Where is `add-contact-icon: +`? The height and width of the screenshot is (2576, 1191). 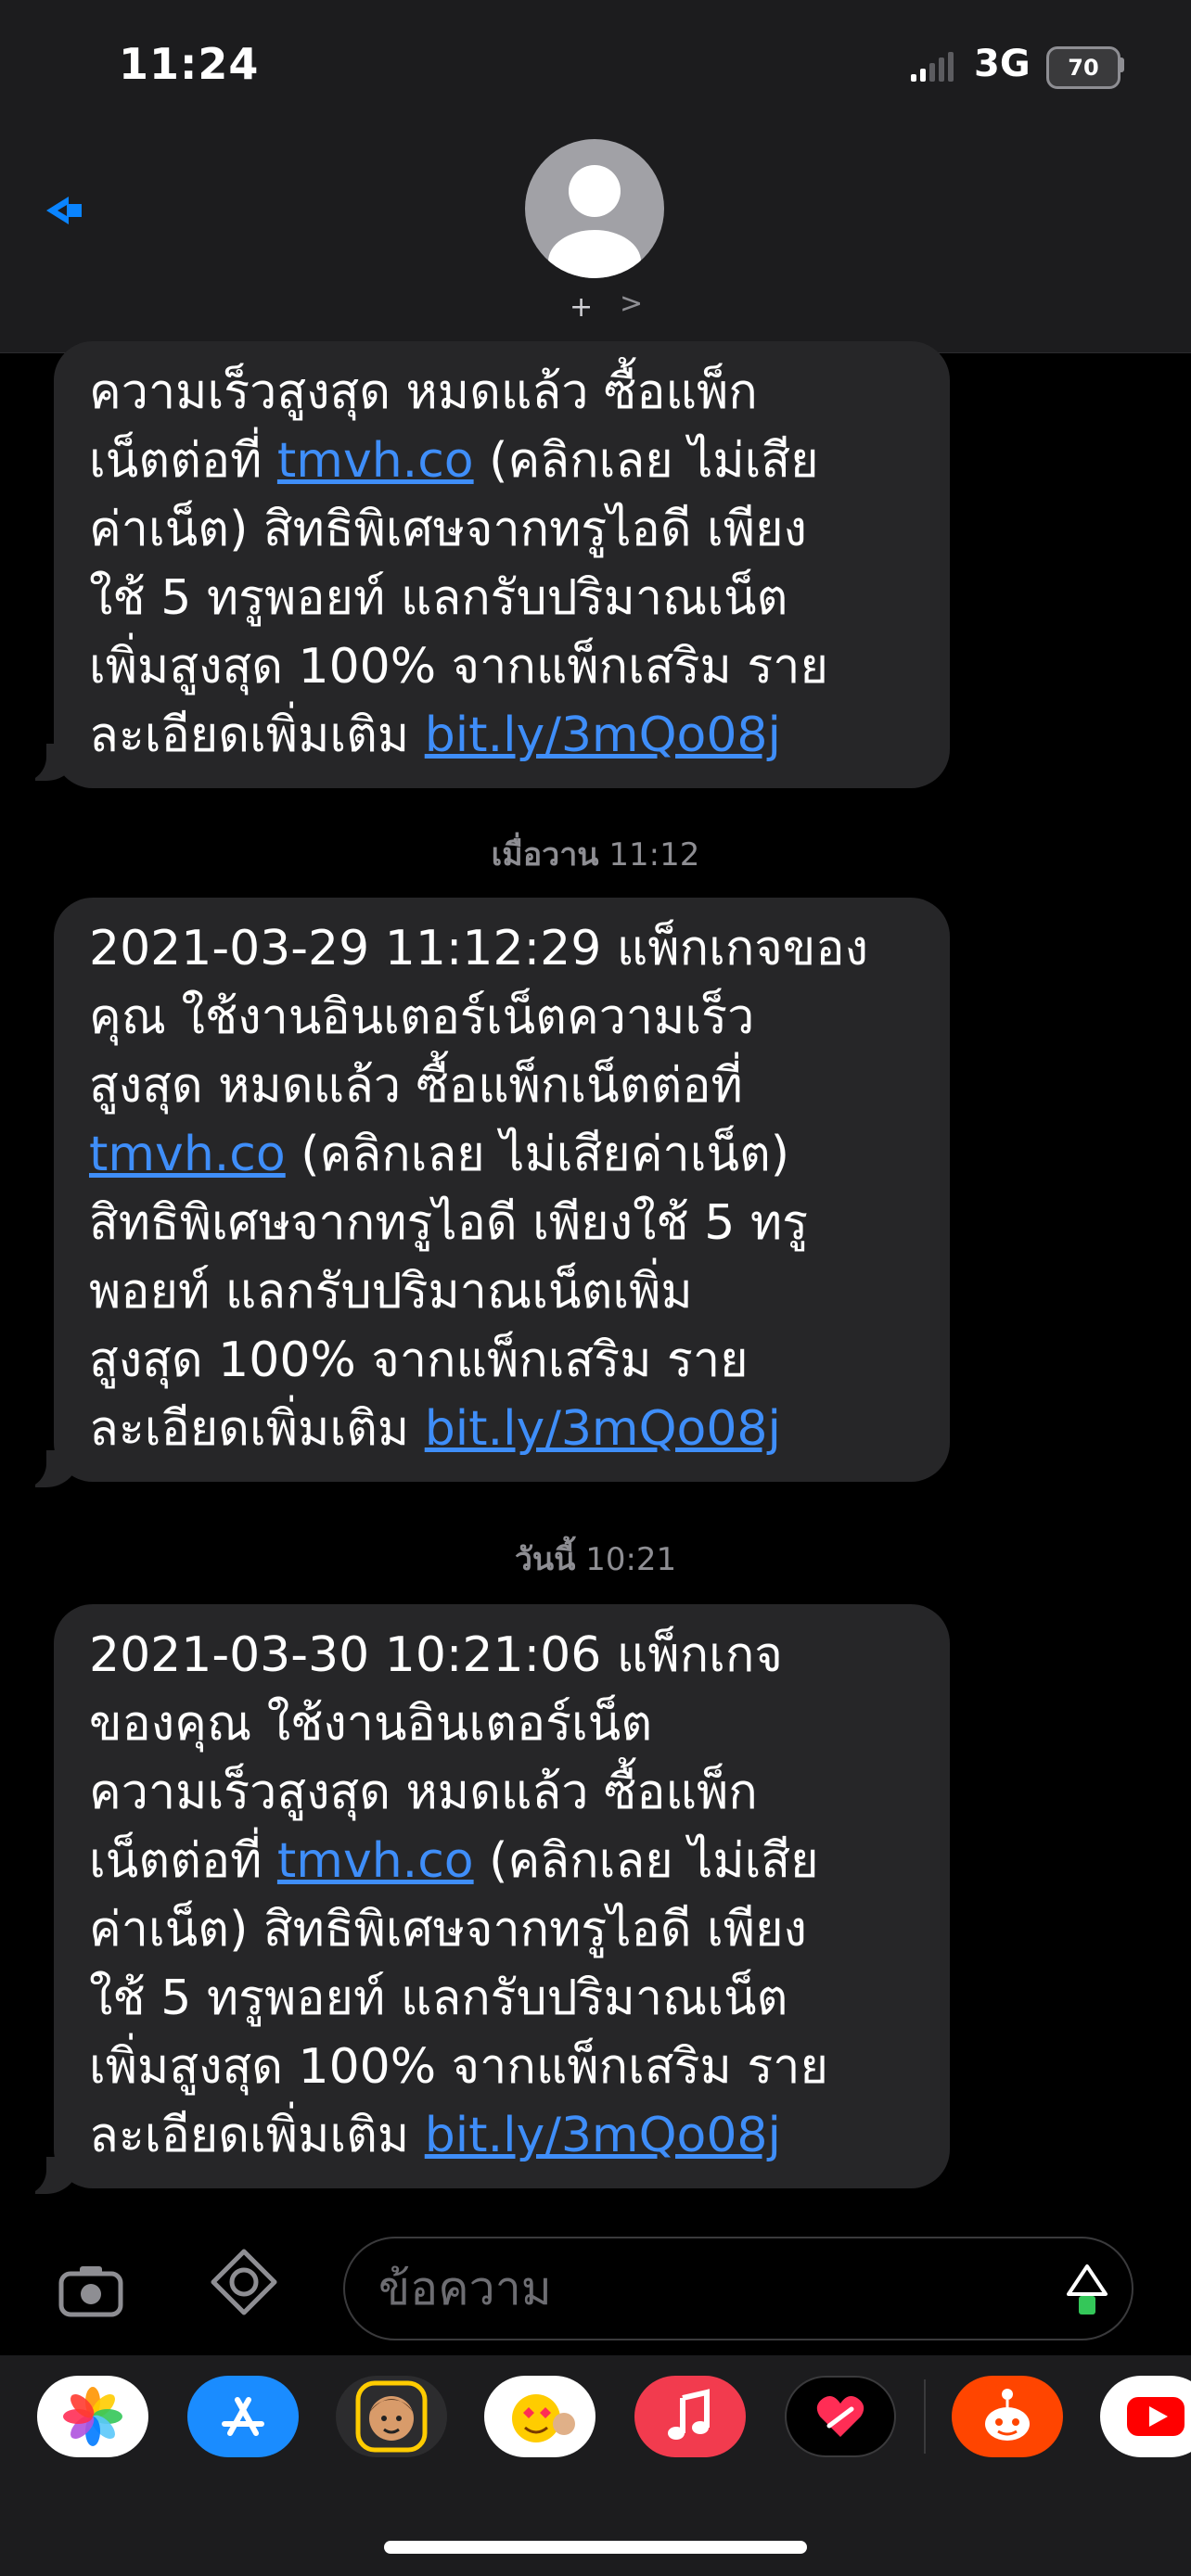
add-contact-icon: + is located at coordinates (581, 307).